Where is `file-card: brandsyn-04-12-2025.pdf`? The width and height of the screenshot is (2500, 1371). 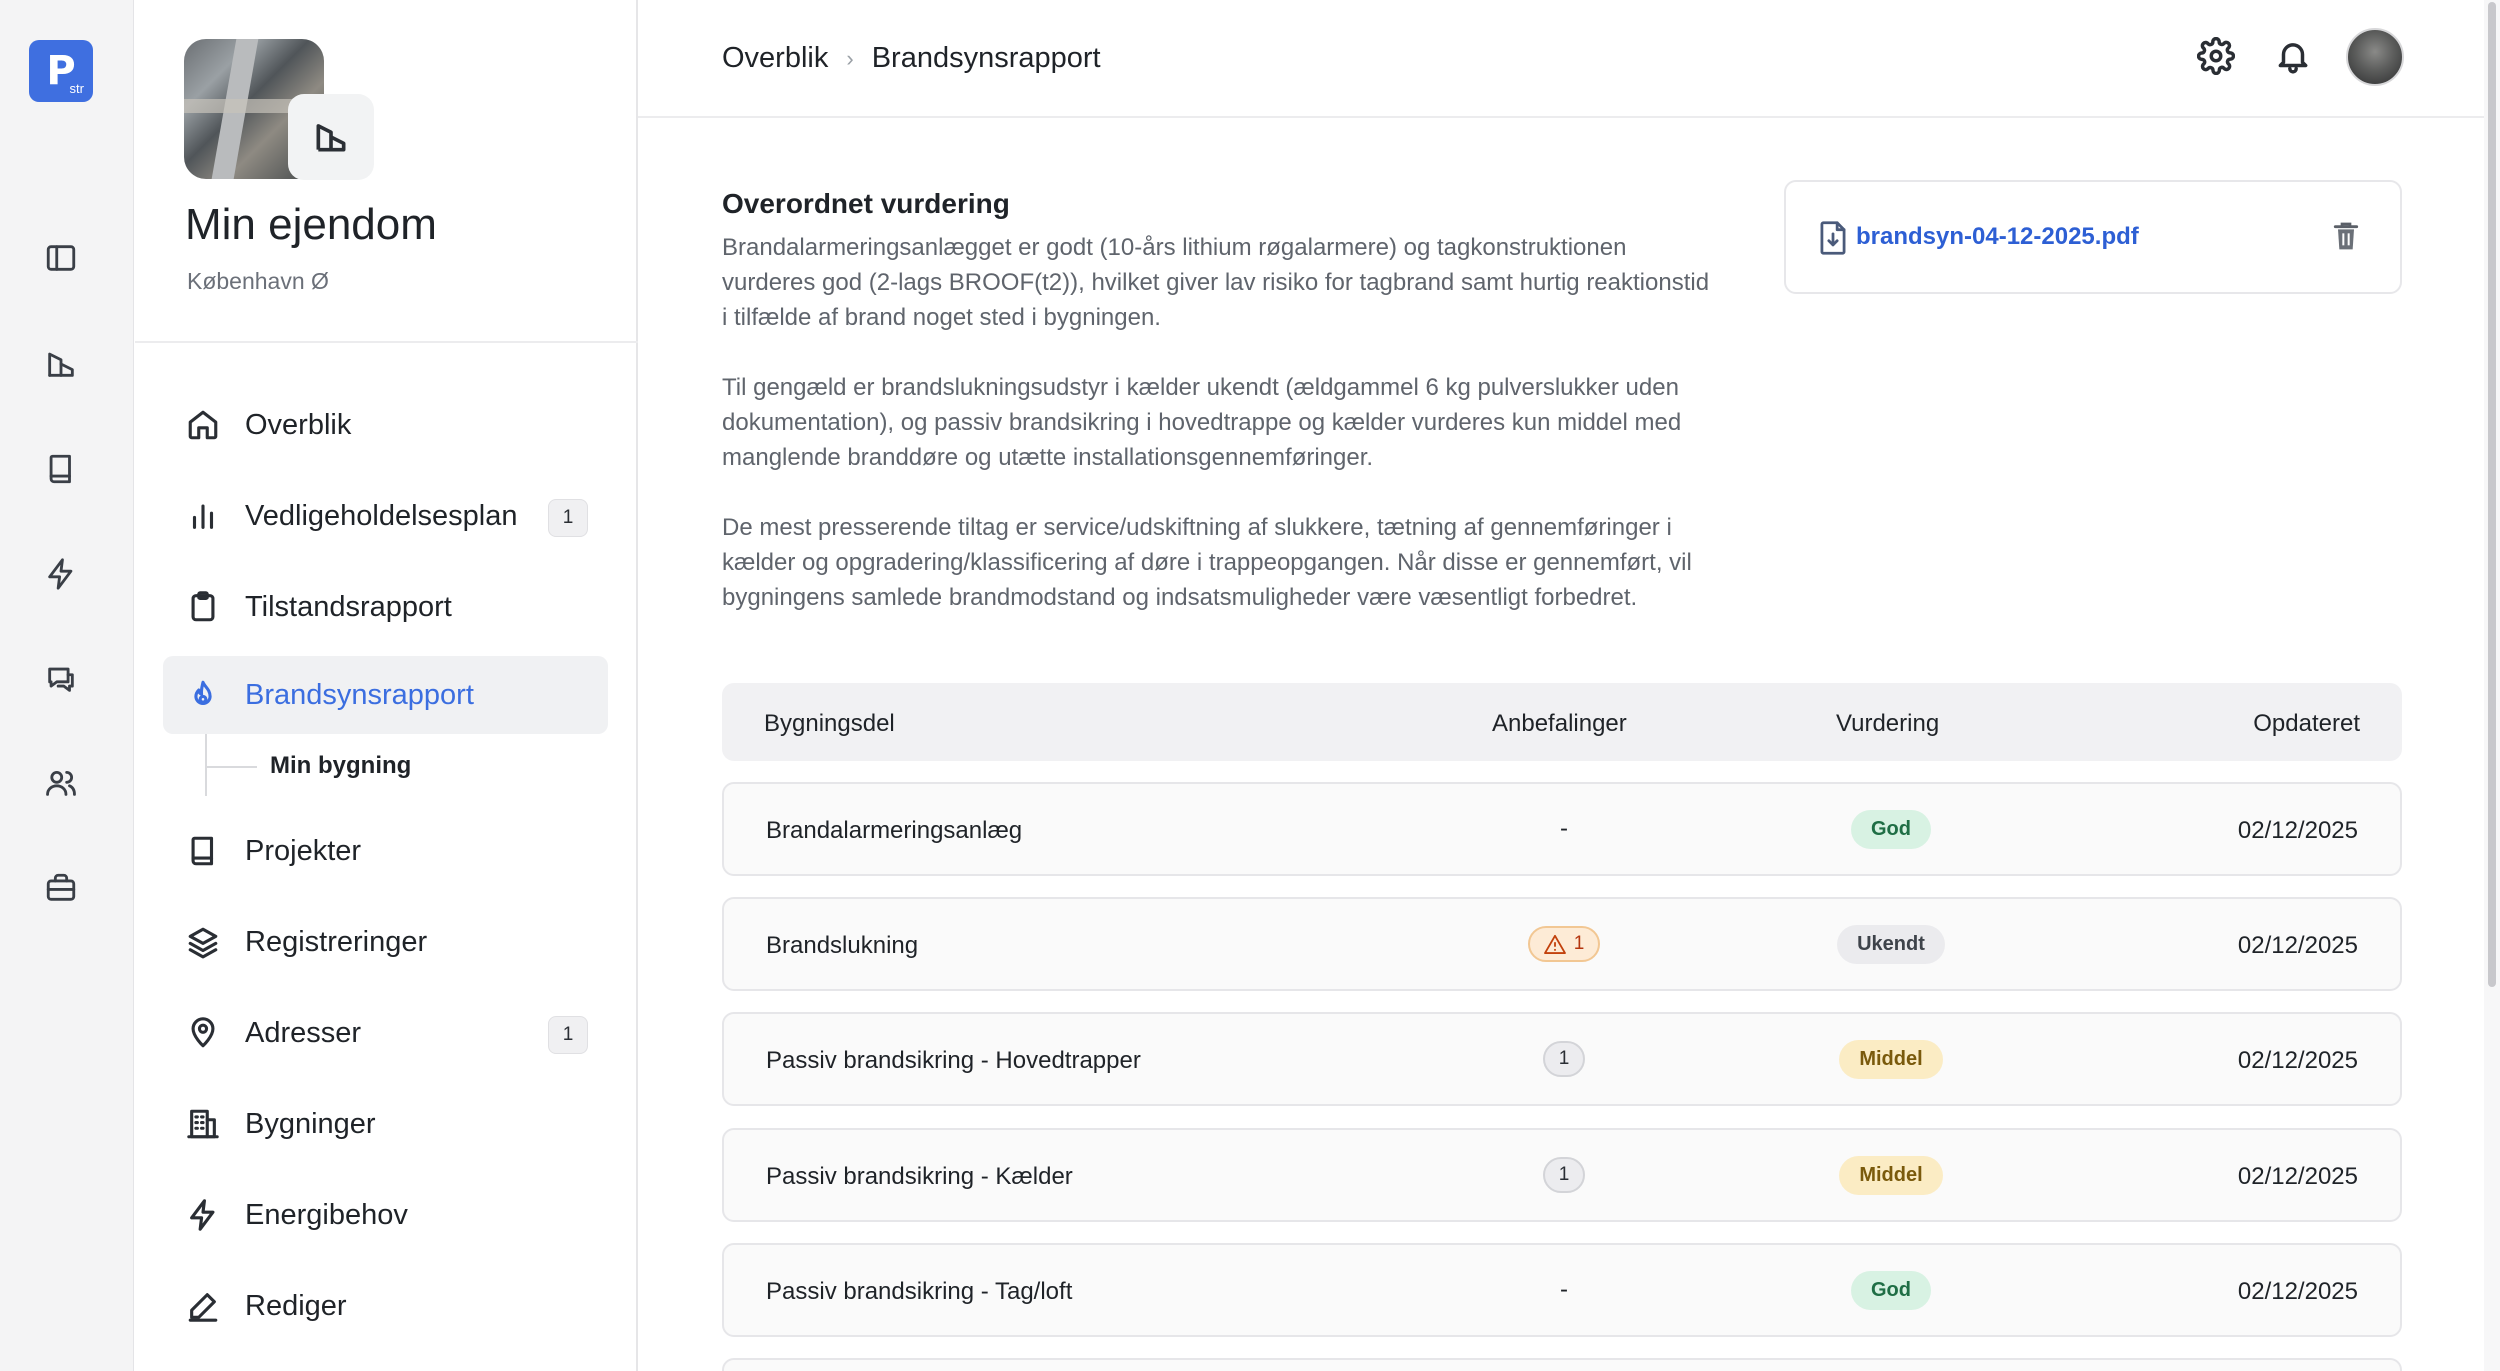
file-card: brandsyn-04-12-2025.pdf is located at coordinates (2093, 237).